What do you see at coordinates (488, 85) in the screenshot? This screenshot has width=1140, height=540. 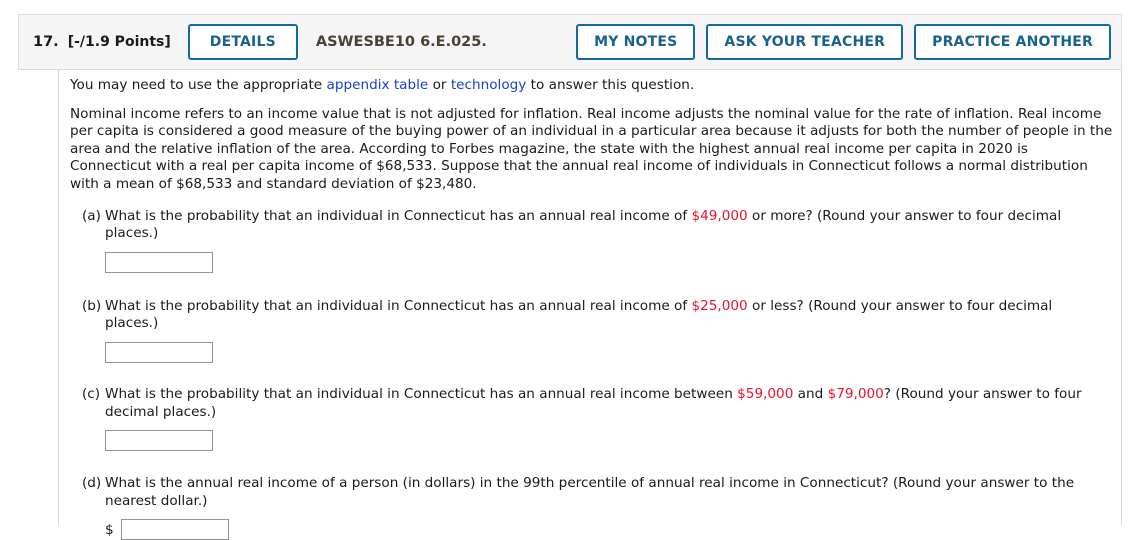 I see `technology-link: technology` at bounding box center [488, 85].